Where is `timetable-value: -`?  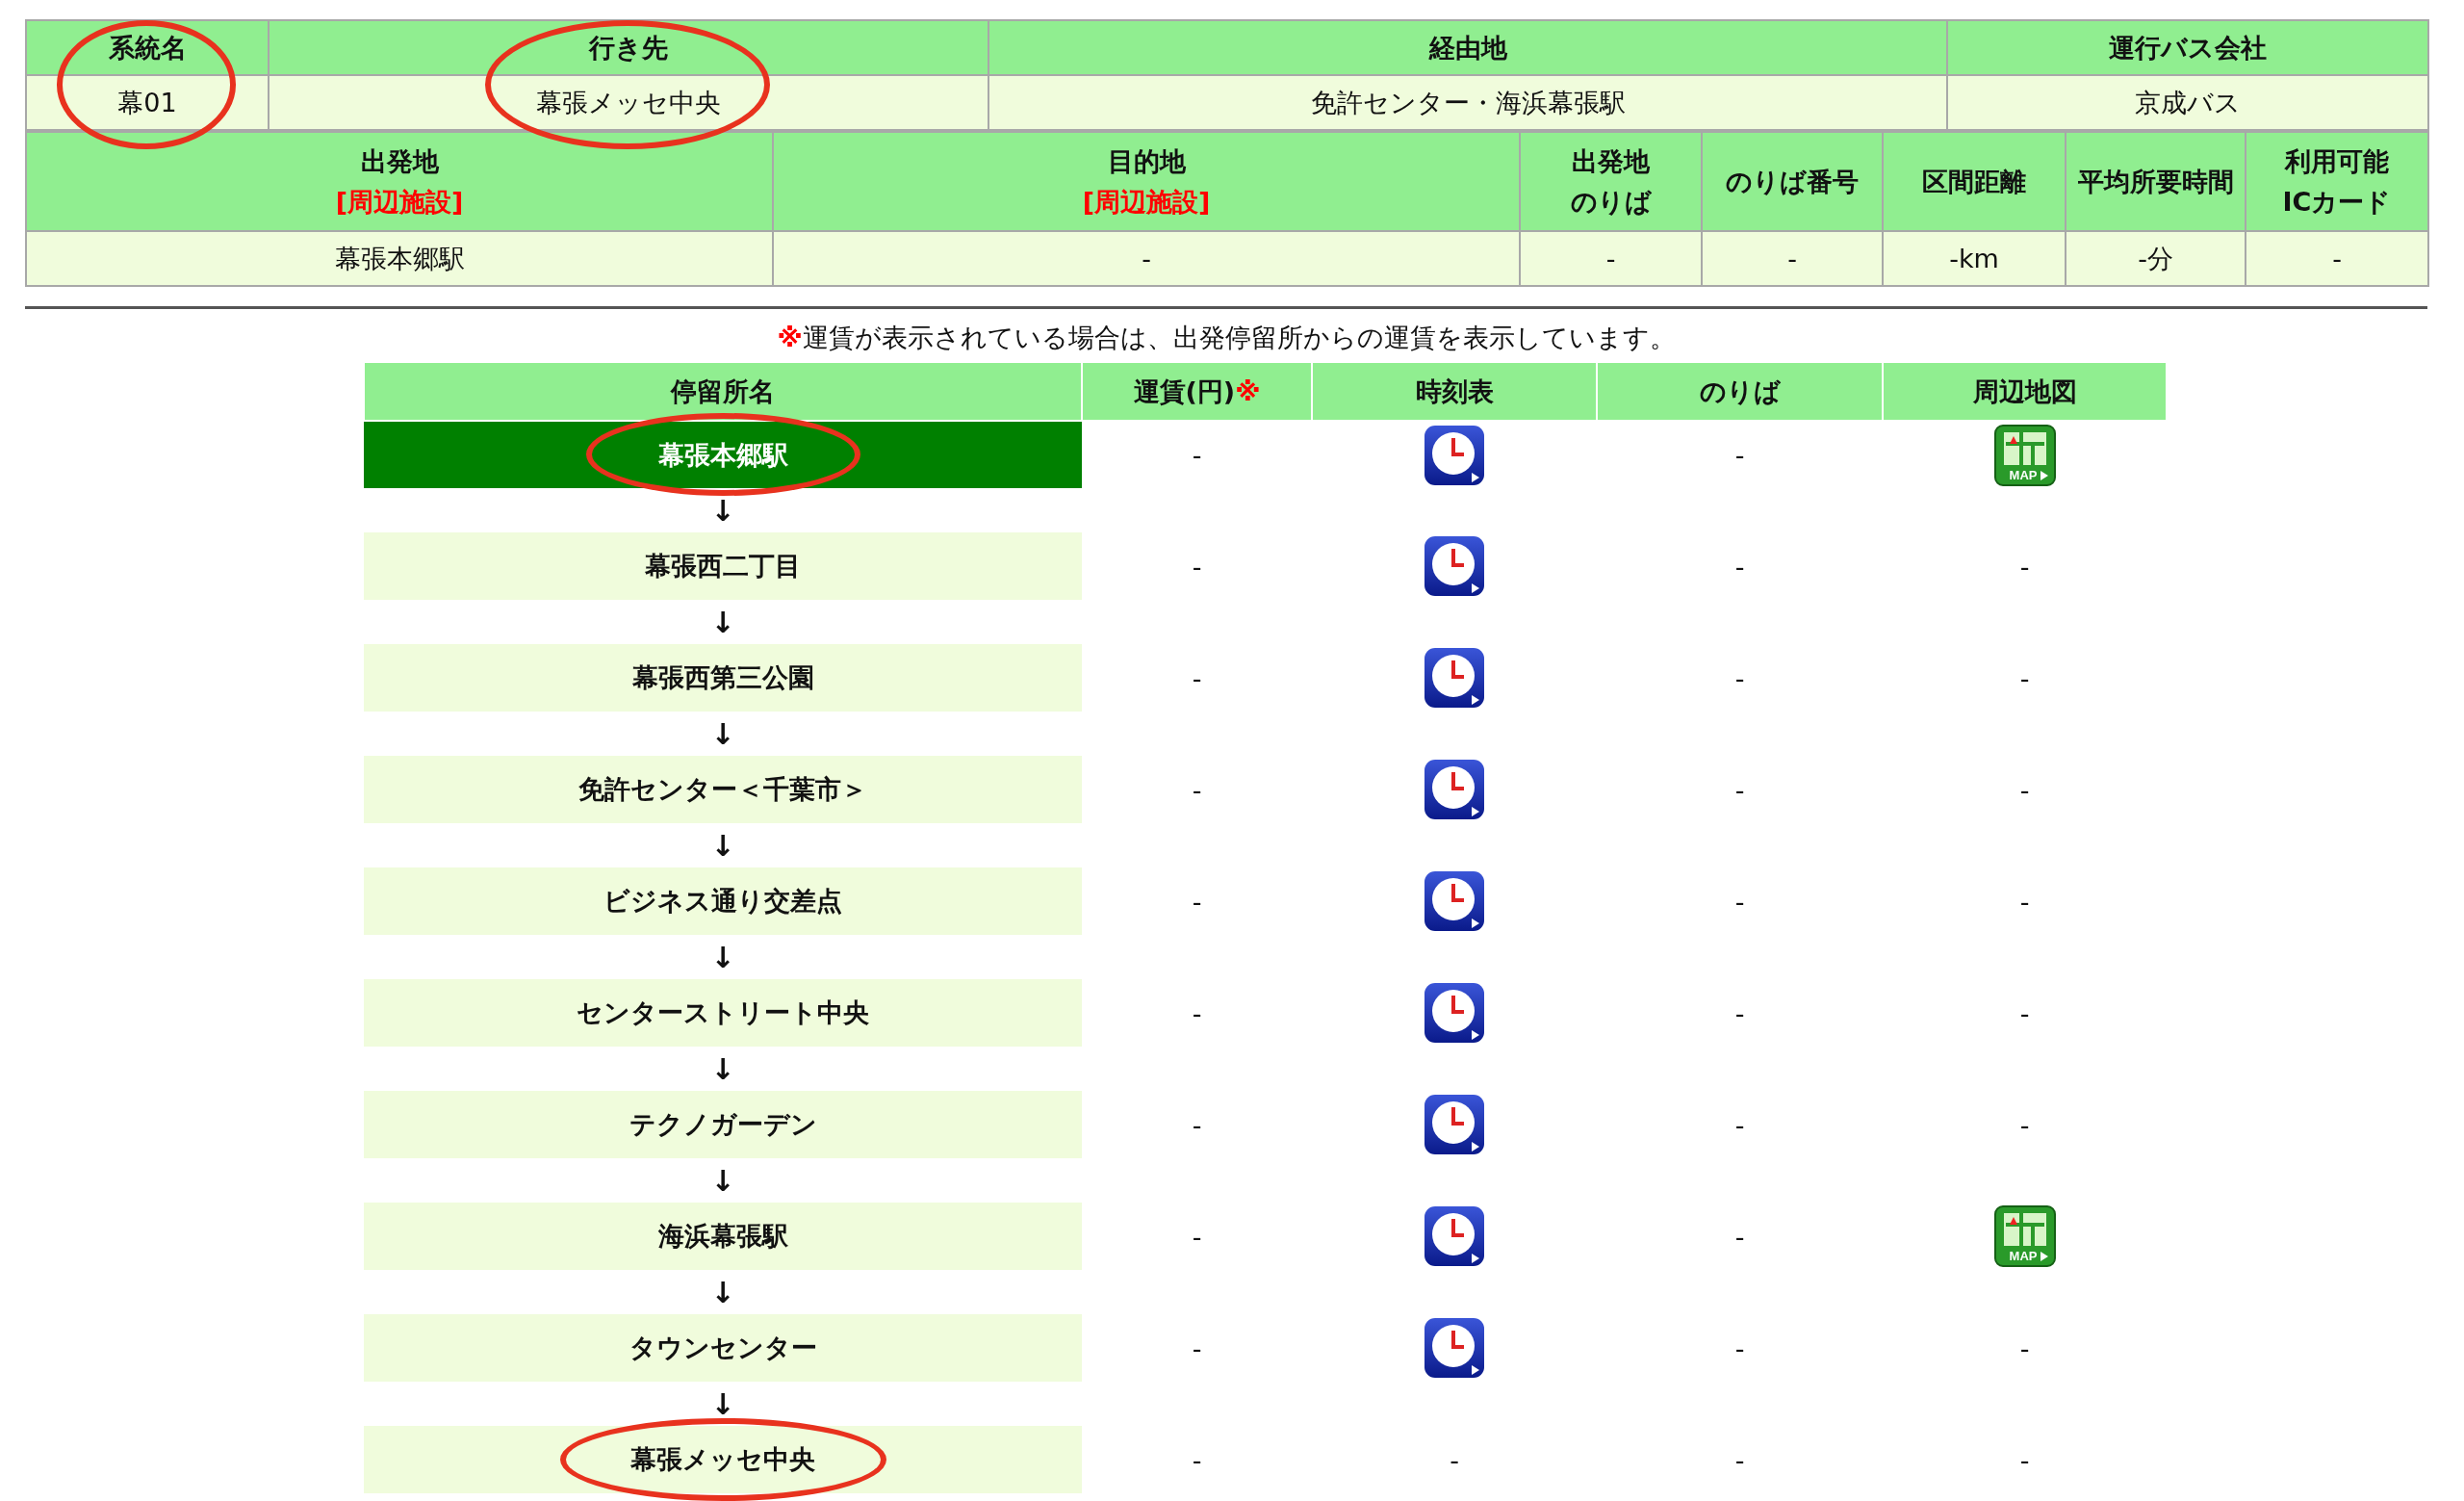 timetable-value: - is located at coordinates (1454, 1459).